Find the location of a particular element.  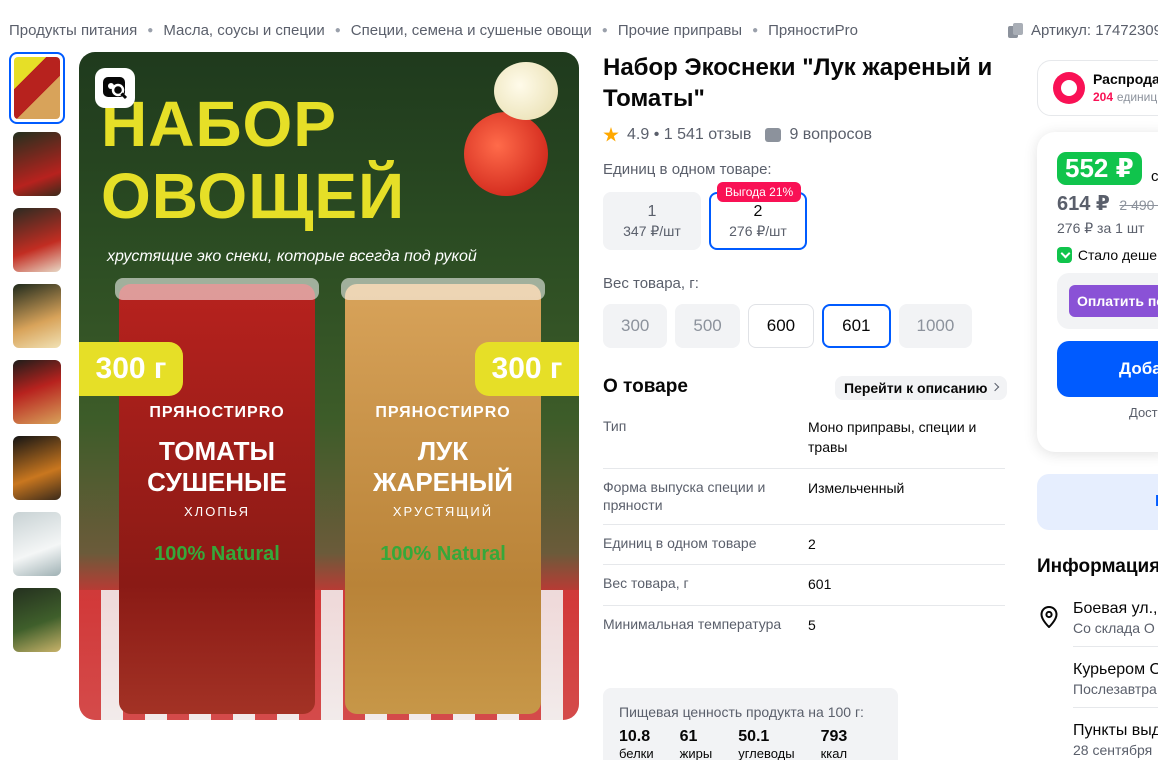

secondary-action-button: Н is located at coordinates (1097, 502).